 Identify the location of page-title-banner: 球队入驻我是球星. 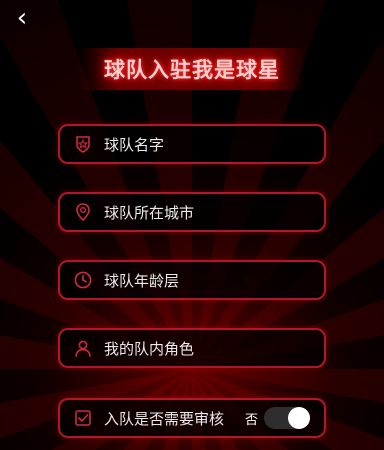
(192, 69).